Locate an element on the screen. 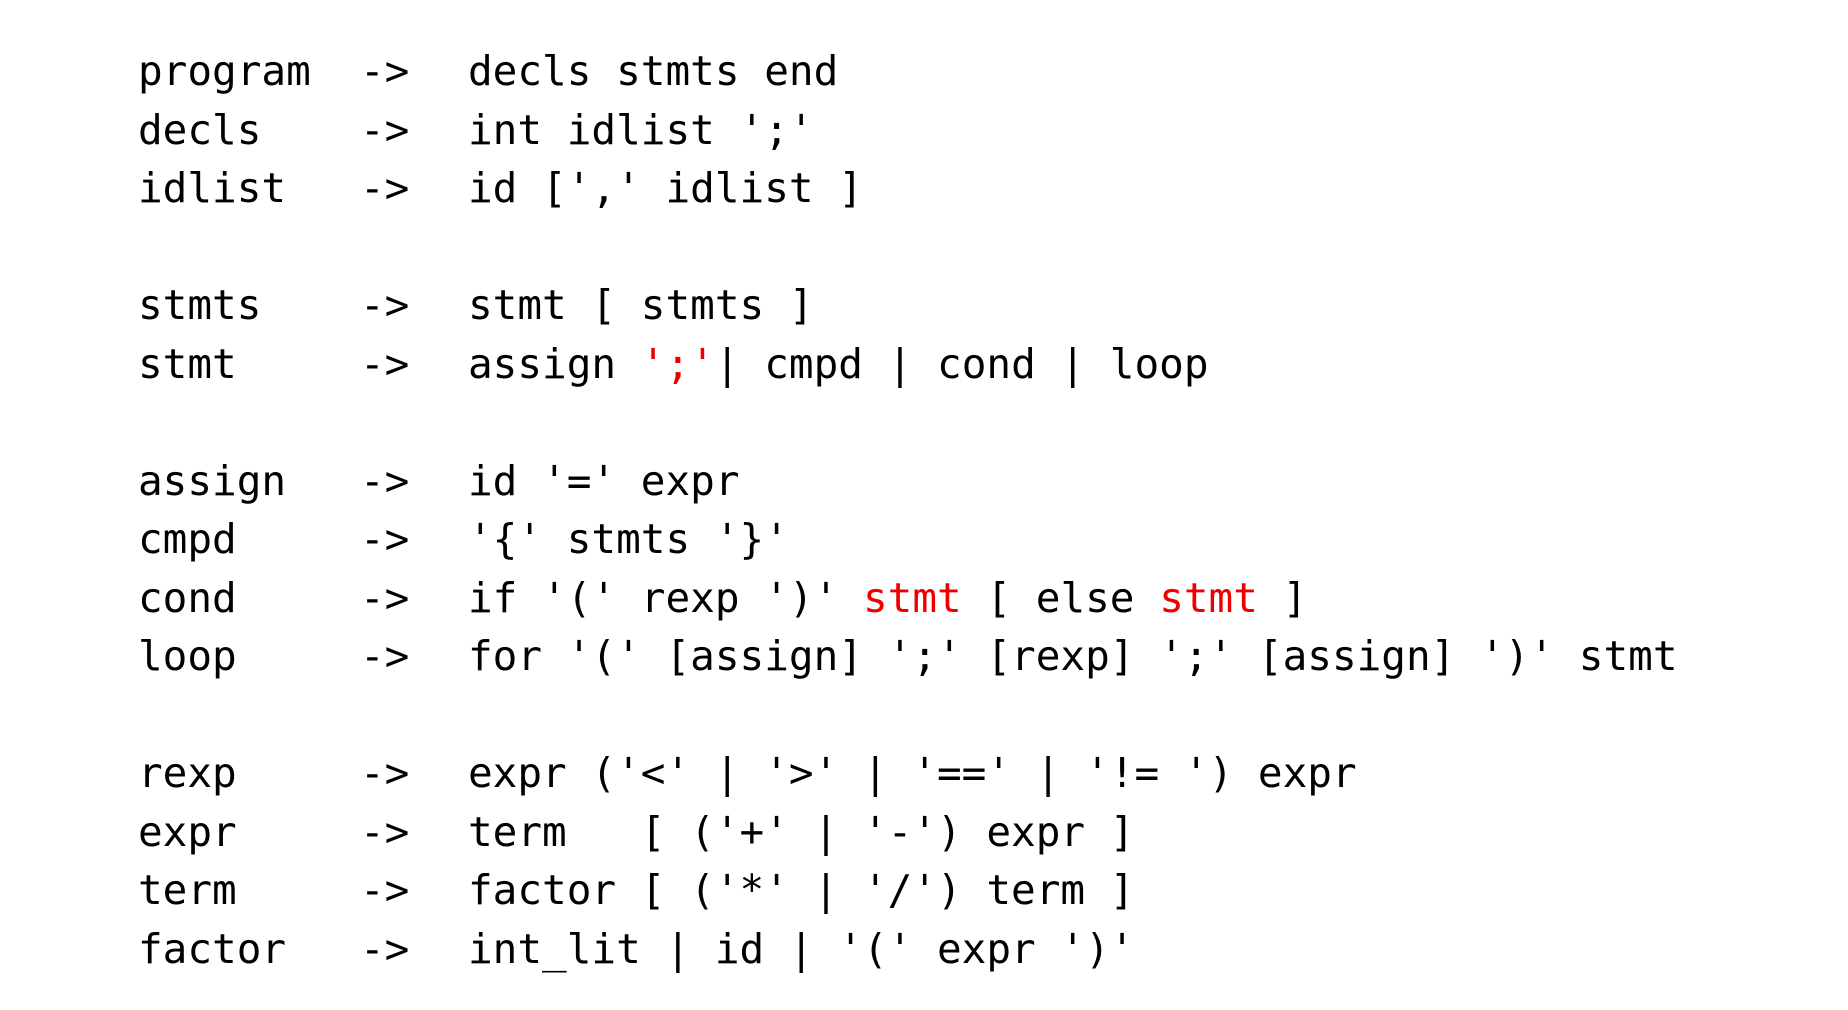 This screenshot has height=1010, width=1848. grammar-rule: stmt -> assign ';'| cmpd | cond | loop is located at coordinates (908, 364).